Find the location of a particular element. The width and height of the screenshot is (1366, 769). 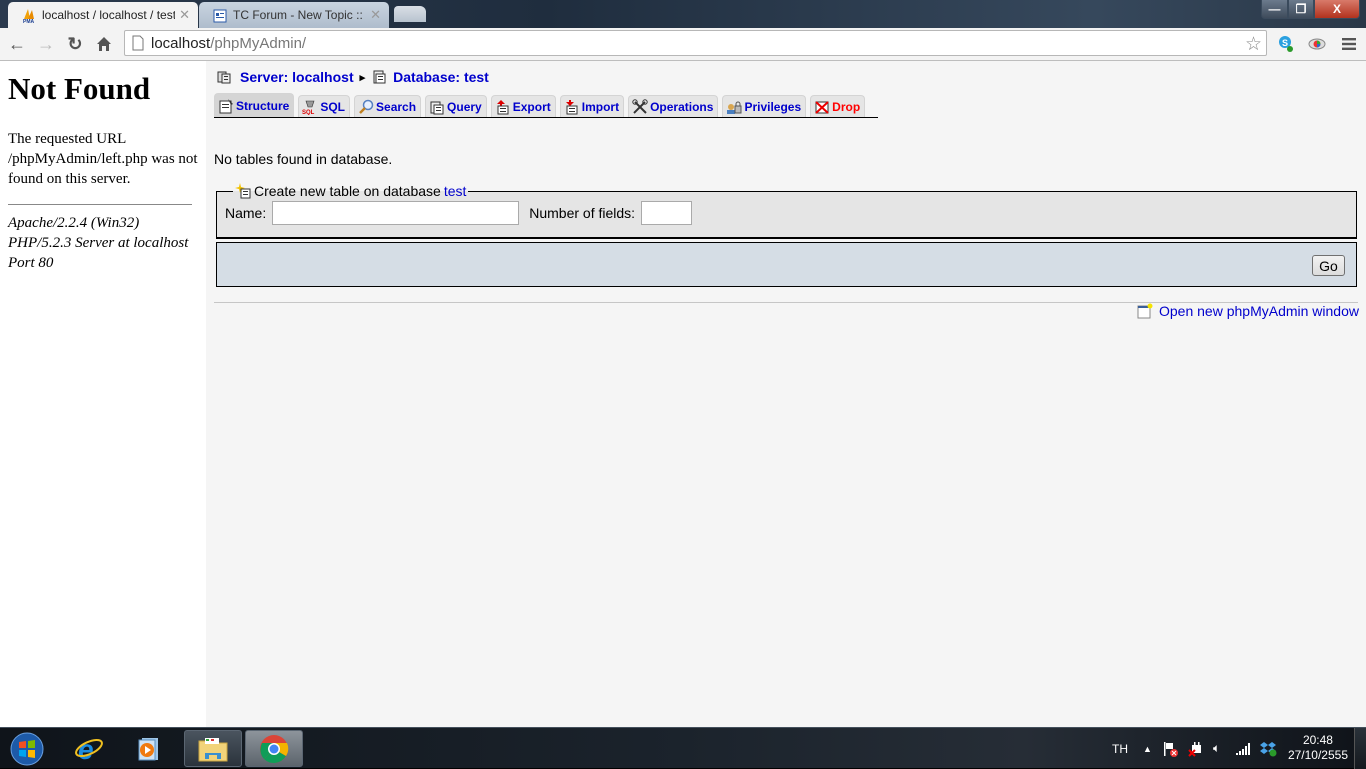

new-window-link-container: Open new phpMyAdmin window is located at coordinates (1248, 311).